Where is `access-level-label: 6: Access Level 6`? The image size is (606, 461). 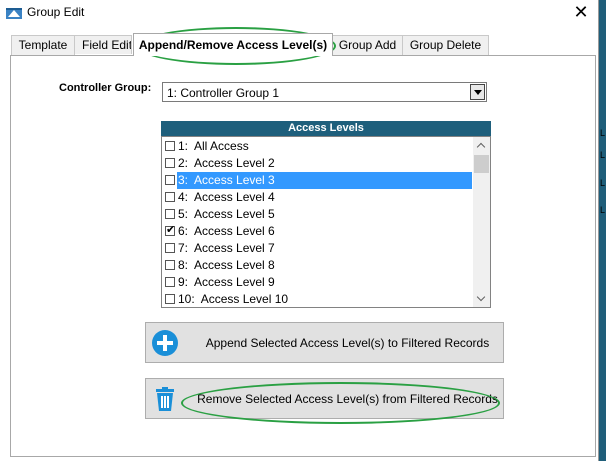 access-level-label: 6: Access Level 6 is located at coordinates (226, 231).